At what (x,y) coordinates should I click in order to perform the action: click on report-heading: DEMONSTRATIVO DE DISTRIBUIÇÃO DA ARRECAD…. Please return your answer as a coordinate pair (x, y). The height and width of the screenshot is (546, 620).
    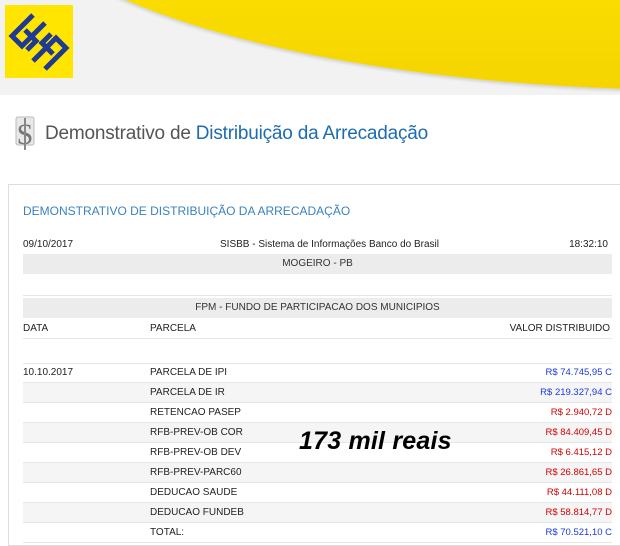
    Looking at the image, I should click on (187, 211).